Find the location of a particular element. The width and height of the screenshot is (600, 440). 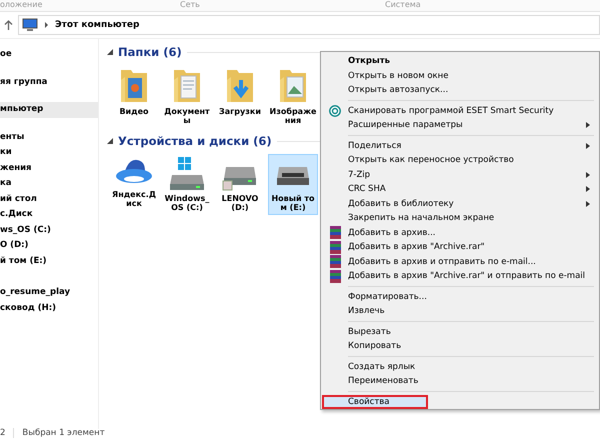

drive-tile: Документы is located at coordinates (187, 96).